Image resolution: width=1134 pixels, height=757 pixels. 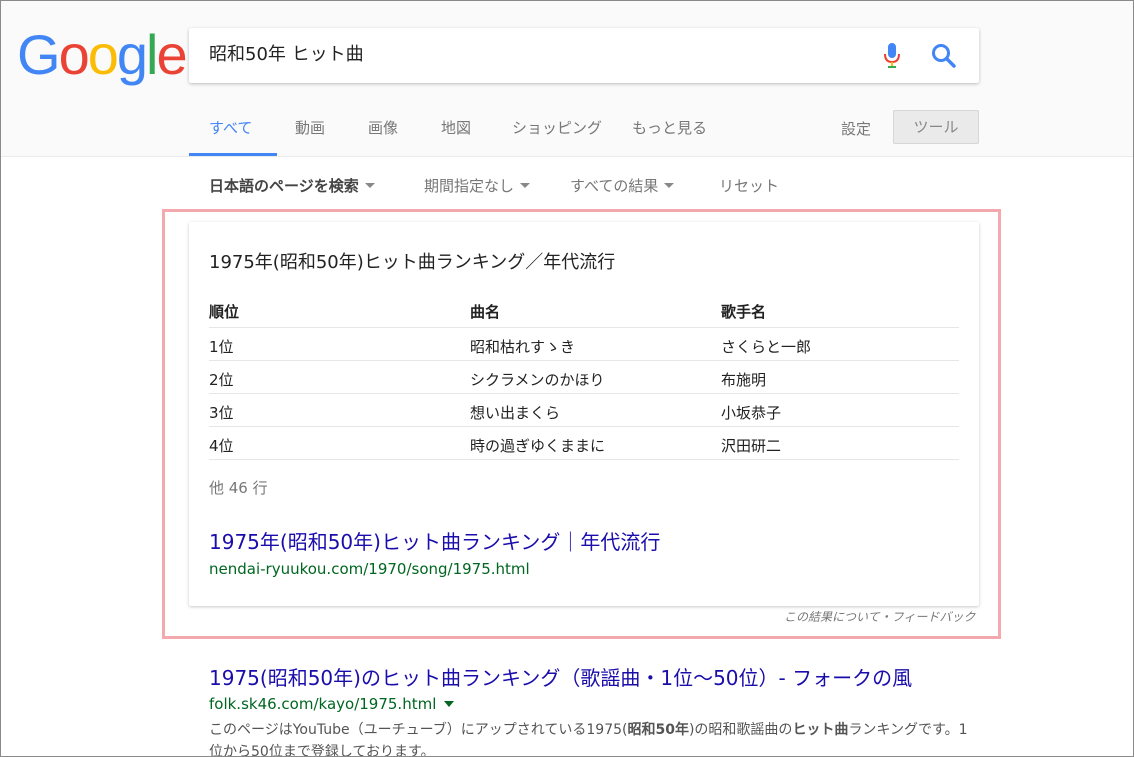 I want to click on table-row: 2位 シクラメンのかほり 布施明, so click(x=584, y=377).